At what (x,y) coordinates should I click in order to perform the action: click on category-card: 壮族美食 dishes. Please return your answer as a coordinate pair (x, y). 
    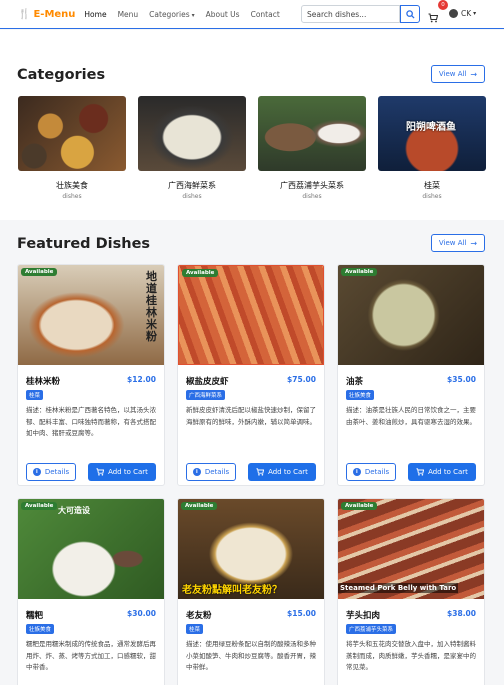
    Looking at the image, I should click on (72, 148).